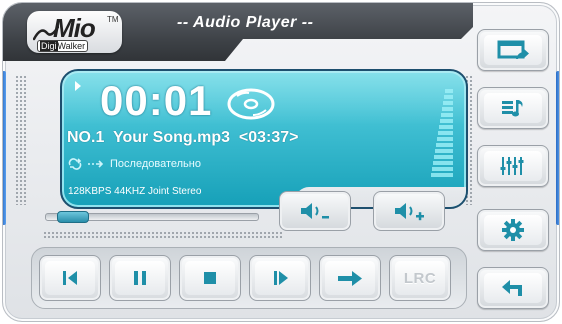 This screenshot has height=324, width=562. I want to click on volume-up-button, so click(409, 211).